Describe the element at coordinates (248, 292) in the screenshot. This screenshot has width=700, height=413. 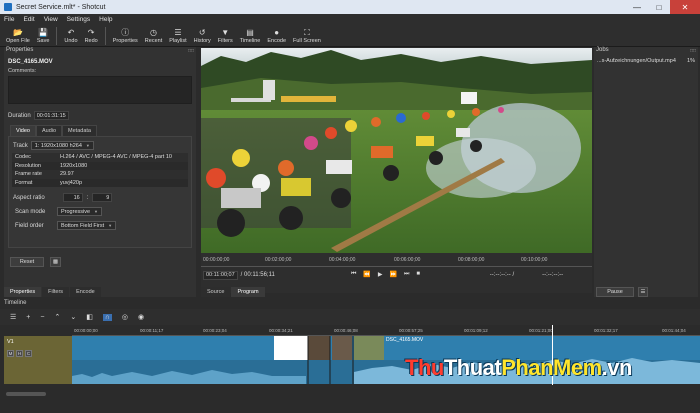
I see `tab-program: Program` at that location.